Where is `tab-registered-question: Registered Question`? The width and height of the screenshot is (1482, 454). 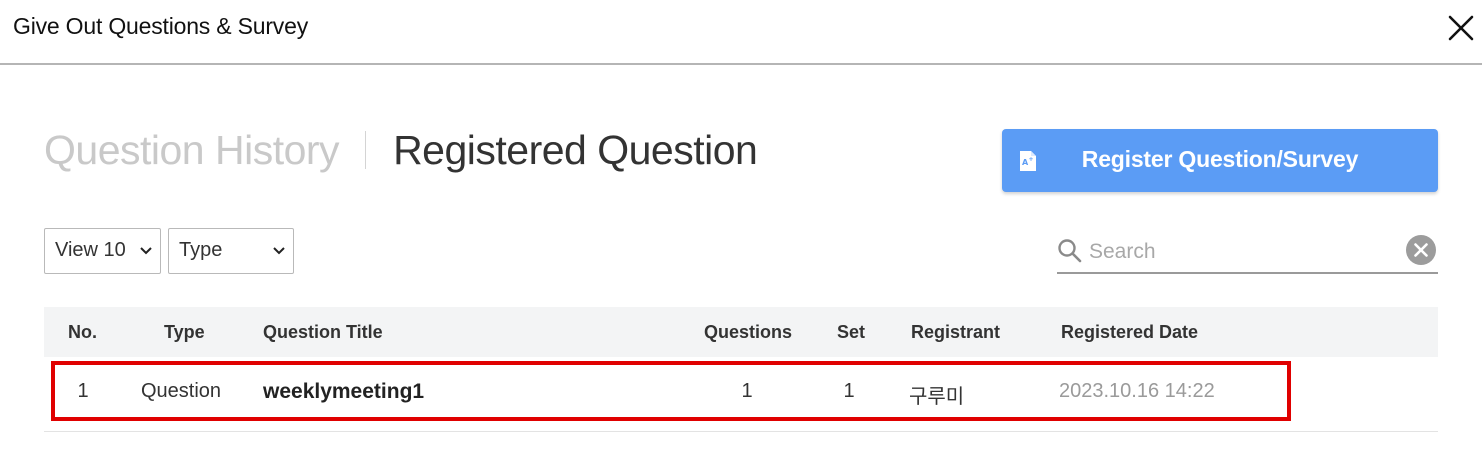 tab-registered-question: Registered Question is located at coordinates (575, 150).